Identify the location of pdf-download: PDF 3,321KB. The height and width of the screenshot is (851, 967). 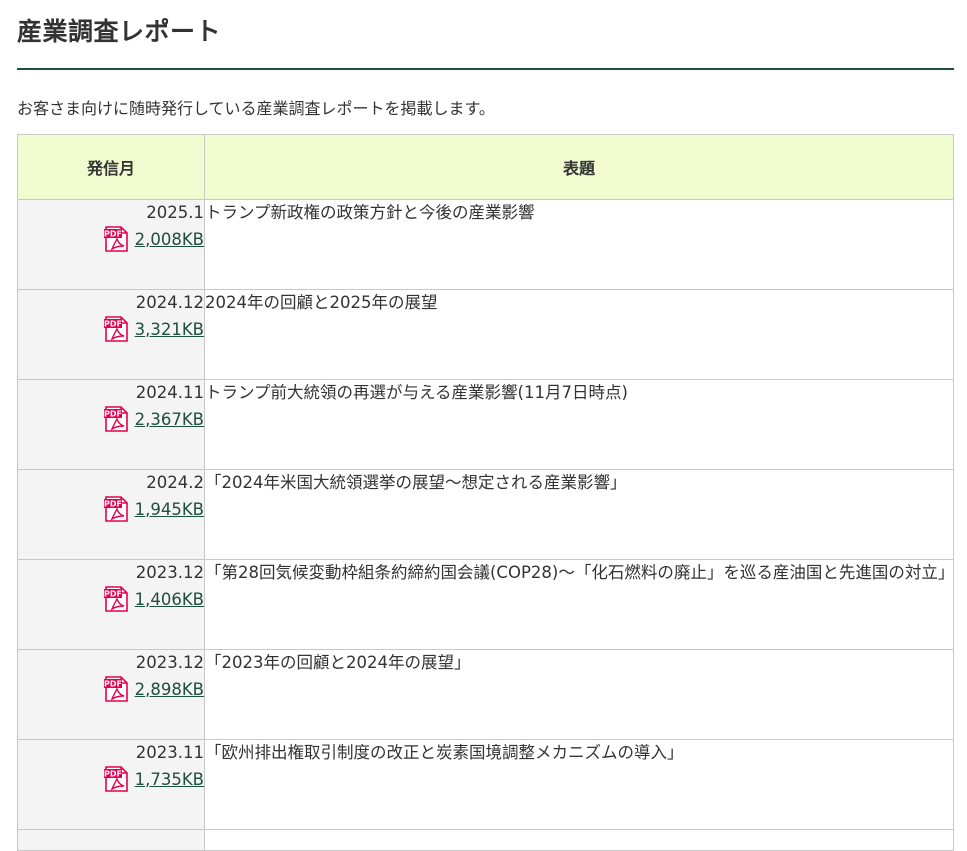
(111, 329).